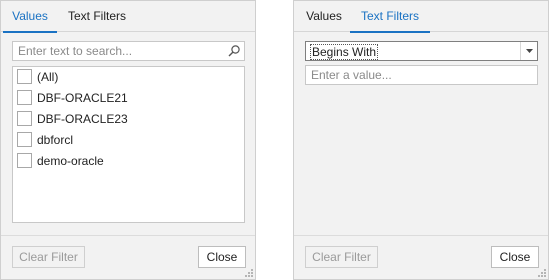  I want to click on operator-select: Begins With, so click(421, 51).